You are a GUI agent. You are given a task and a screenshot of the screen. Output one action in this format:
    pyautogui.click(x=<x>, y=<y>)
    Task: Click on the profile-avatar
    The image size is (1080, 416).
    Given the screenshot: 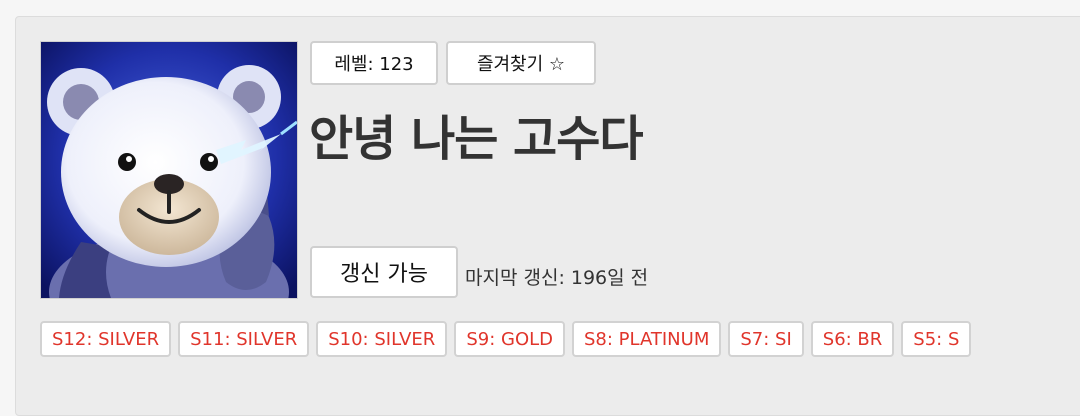 What is the action you would take?
    pyautogui.click(x=169, y=170)
    